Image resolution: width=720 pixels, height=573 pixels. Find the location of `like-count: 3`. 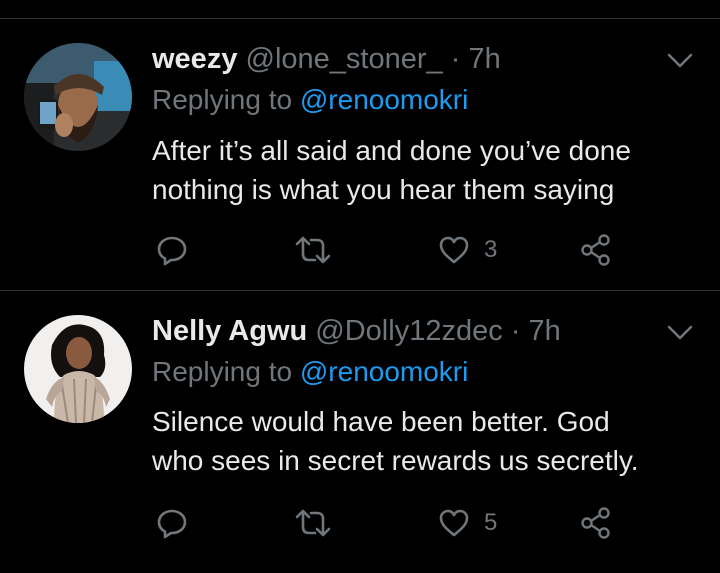

like-count: 3 is located at coordinates (491, 249).